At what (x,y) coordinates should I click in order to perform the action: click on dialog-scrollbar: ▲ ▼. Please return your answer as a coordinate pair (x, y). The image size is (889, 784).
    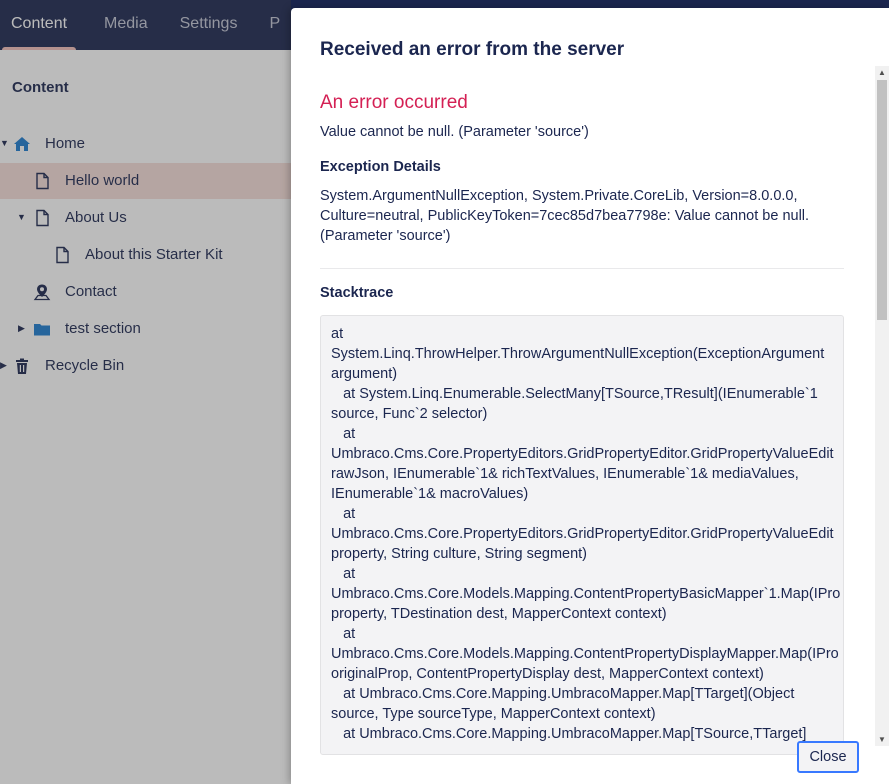
    Looking at the image, I should click on (882, 406).